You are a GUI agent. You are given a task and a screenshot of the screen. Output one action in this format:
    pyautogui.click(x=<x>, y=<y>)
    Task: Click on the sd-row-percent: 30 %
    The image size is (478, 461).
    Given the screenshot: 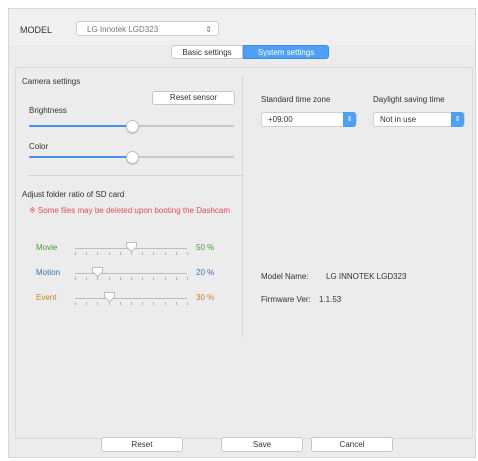 What is the action you would take?
    pyautogui.click(x=205, y=297)
    